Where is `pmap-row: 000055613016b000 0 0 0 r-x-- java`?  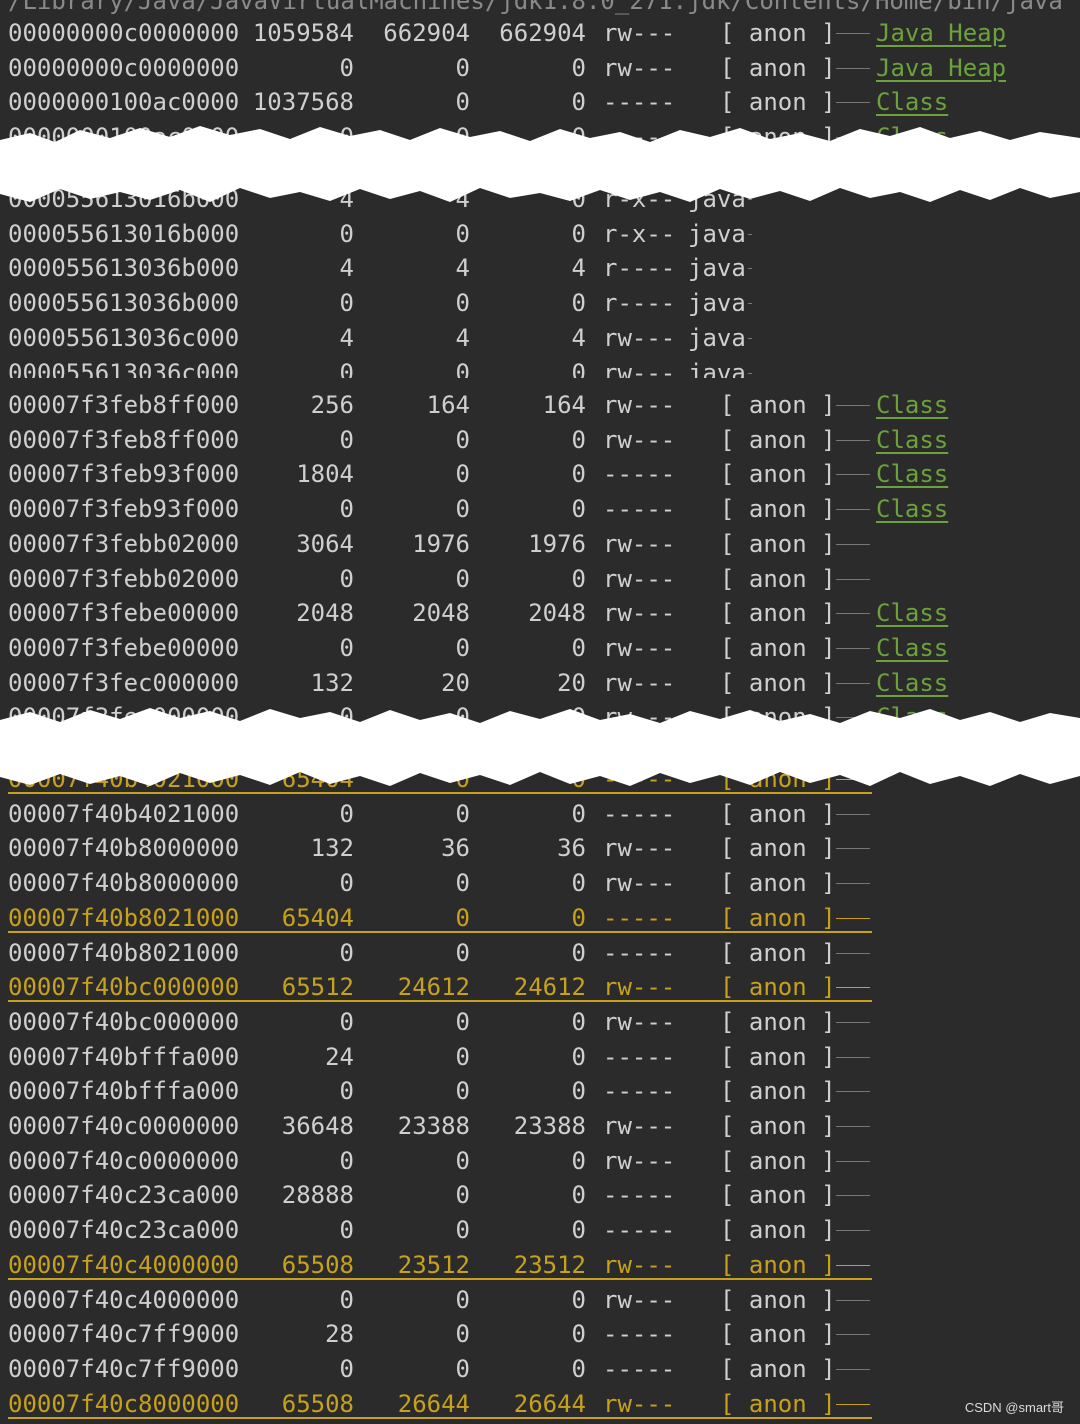
pmap-row: 000055613016b000 0 0 0 r-x-- java is located at coordinates (540, 233).